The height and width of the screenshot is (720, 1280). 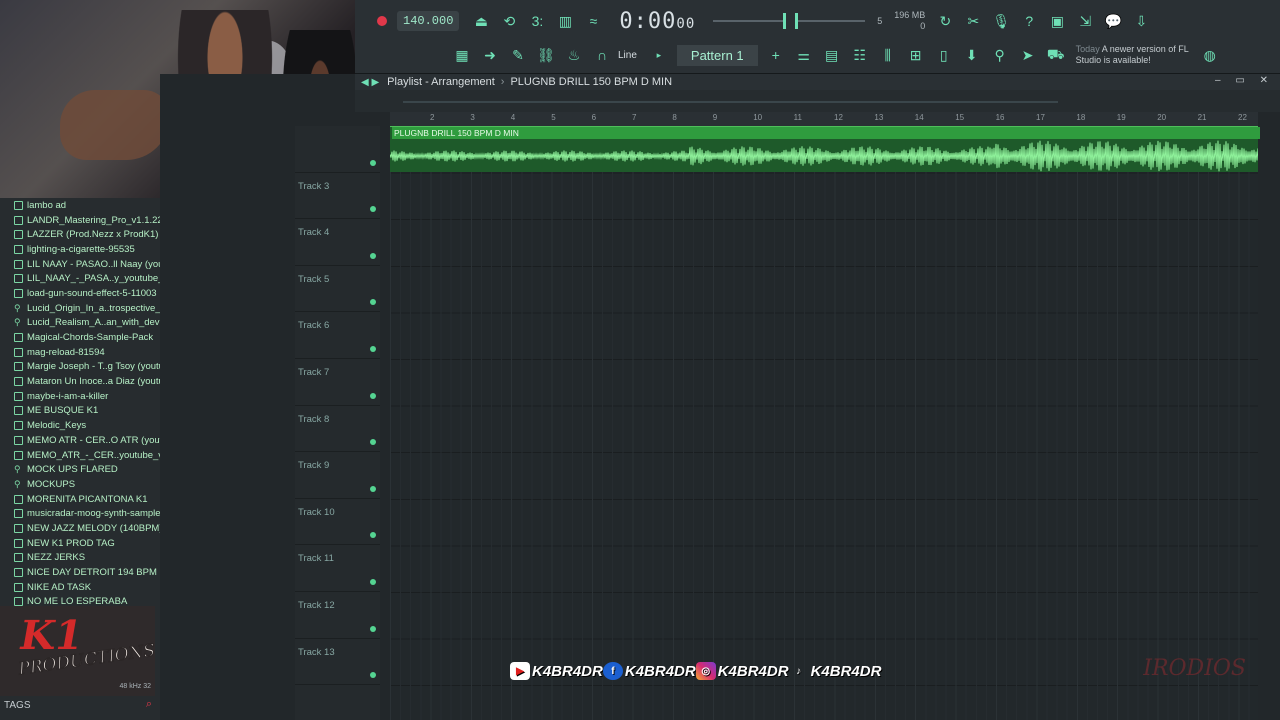 I want to click on track-header: Track 12, so click(x=337, y=615).